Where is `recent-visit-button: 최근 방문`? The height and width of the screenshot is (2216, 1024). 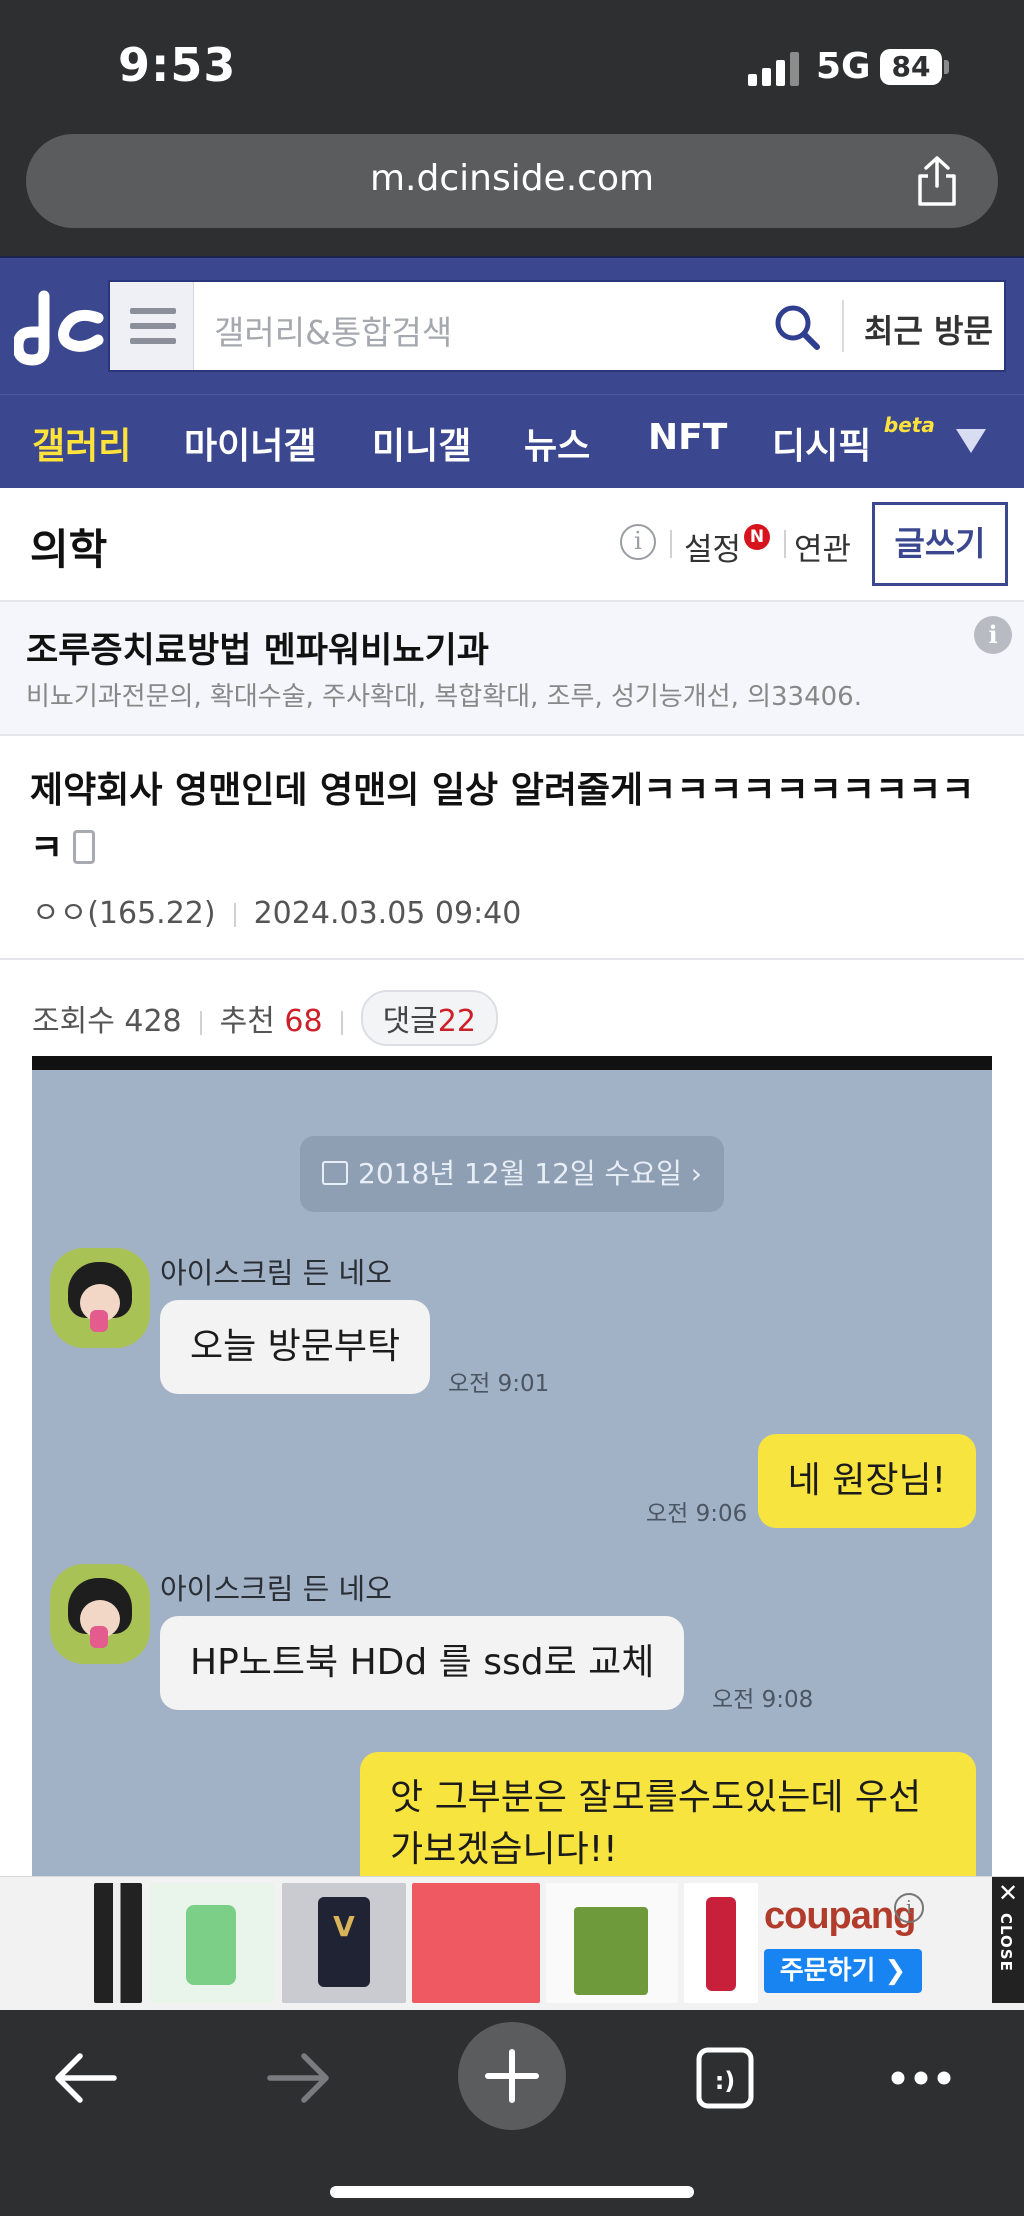 recent-visit-button: 최근 방문 is located at coordinates (928, 329).